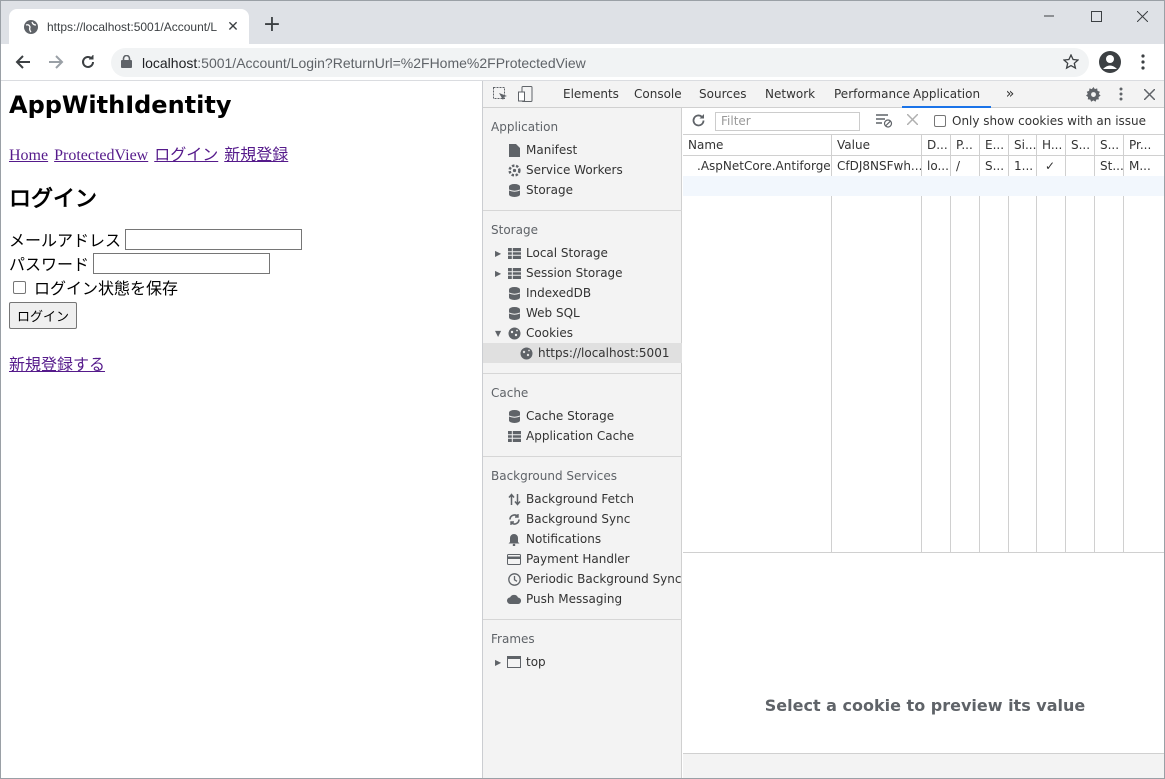 The height and width of the screenshot is (779, 1165). Describe the element at coordinates (564, 599) in the screenshot. I see `sidebar-item-push-messaging: Push Messaging` at that location.